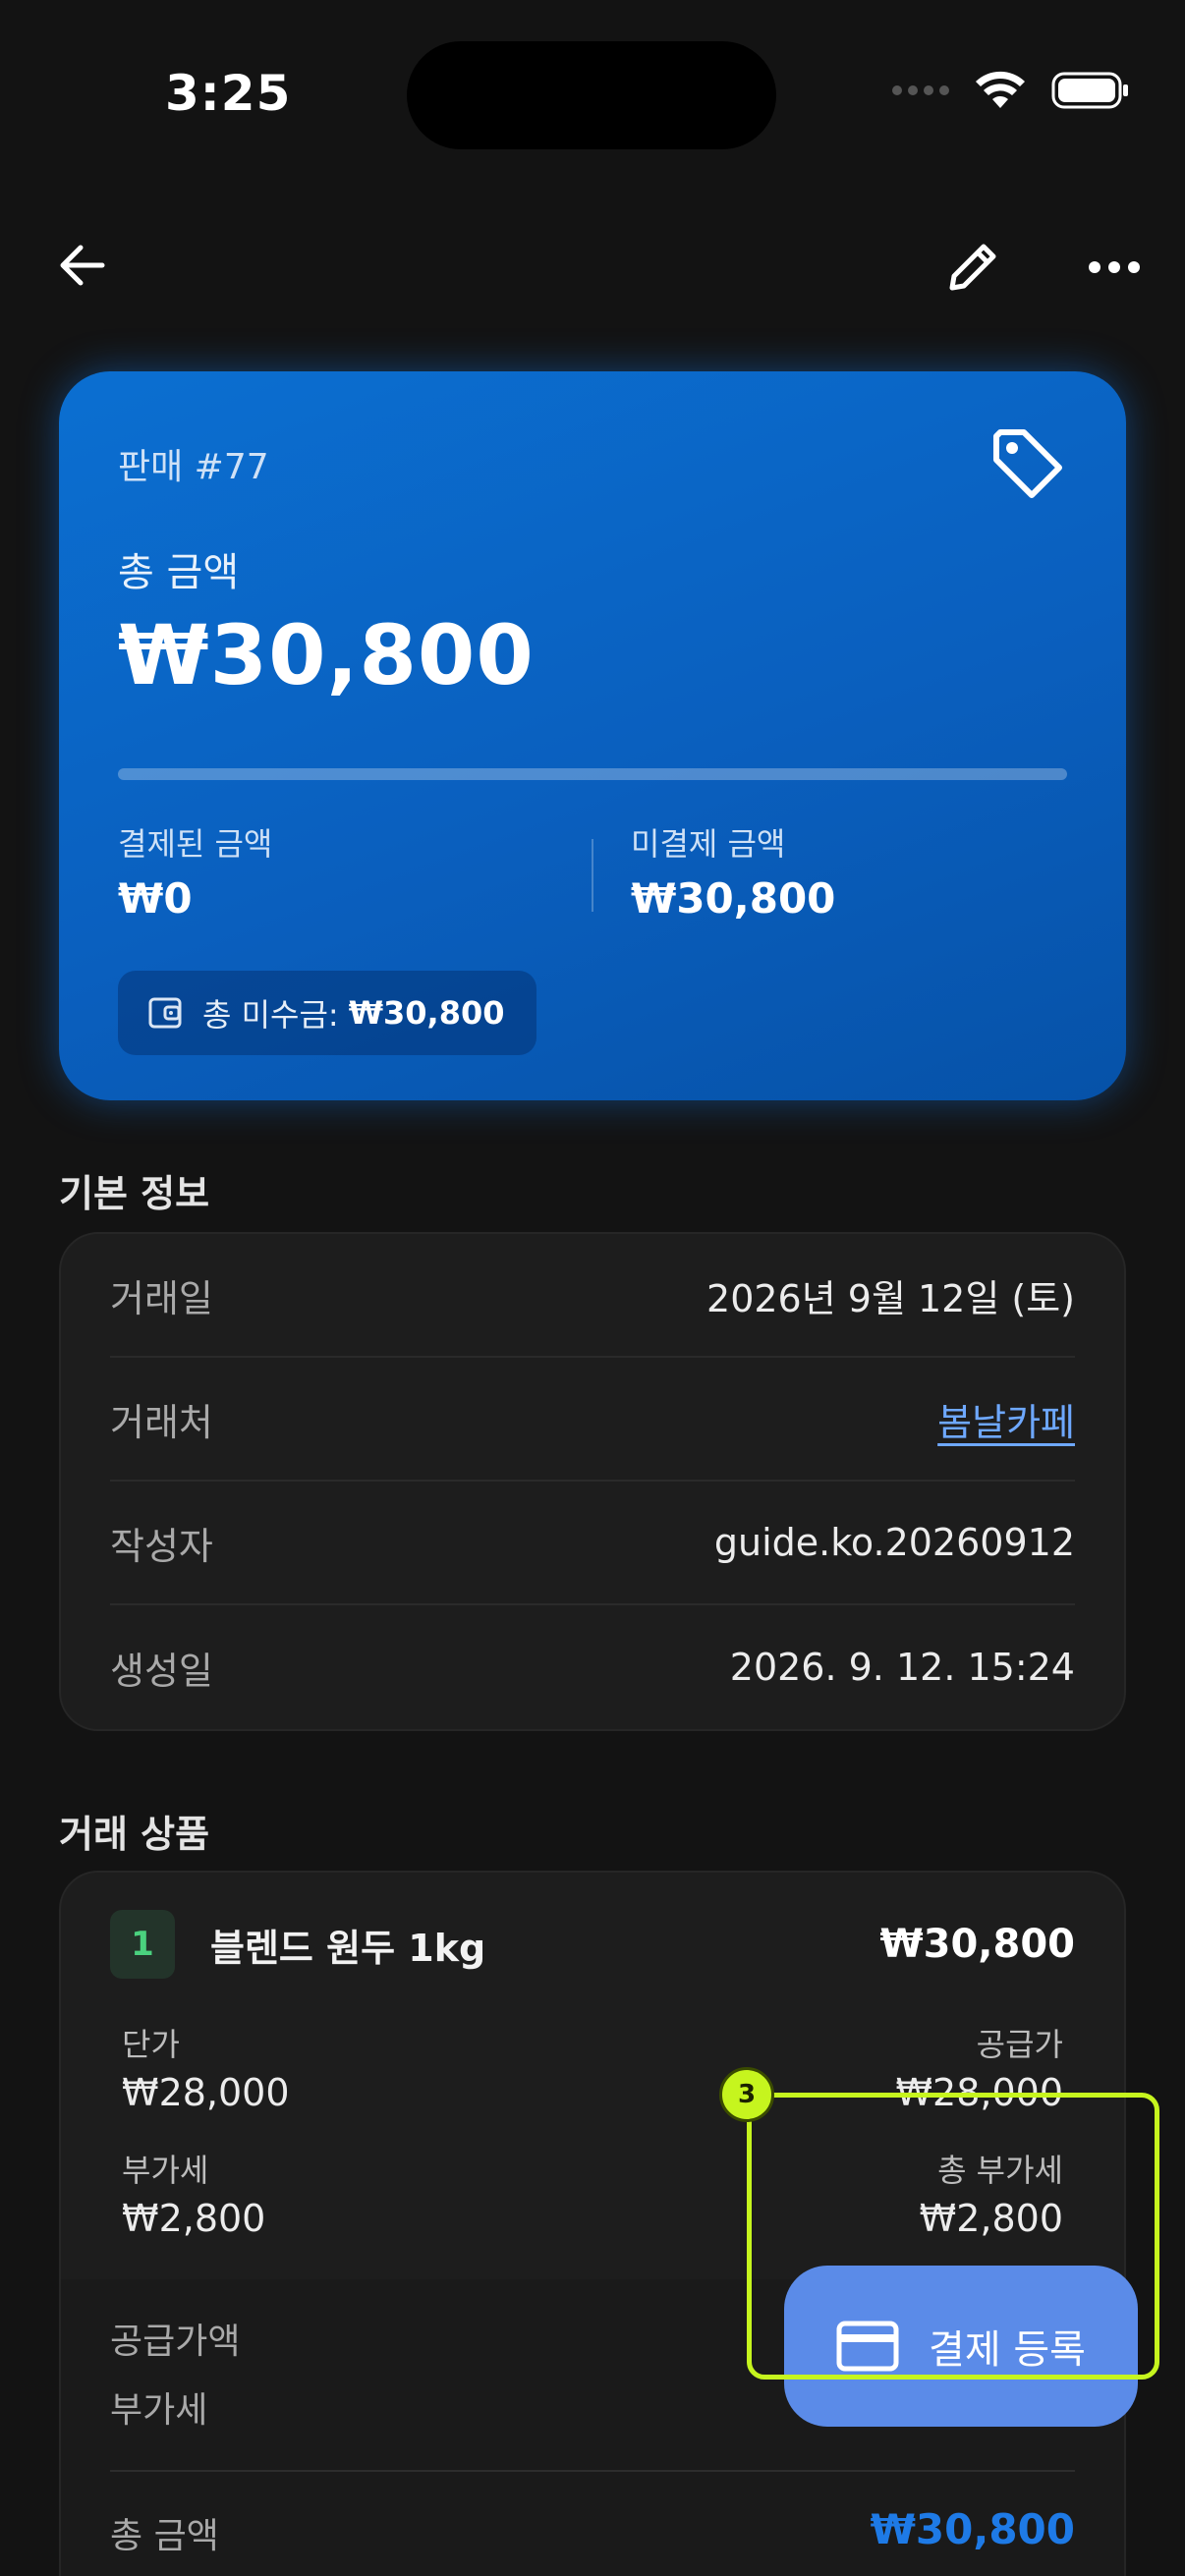  I want to click on unit-price: ₩28,000, so click(206, 2092).